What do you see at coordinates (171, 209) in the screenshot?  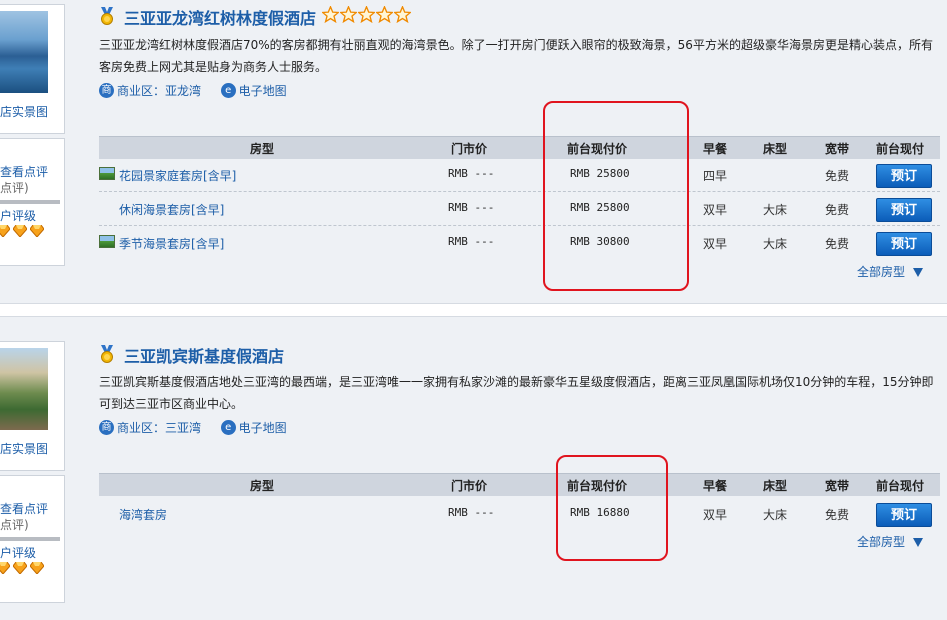 I see `room-name-link: 休闲海景套房[含早]` at bounding box center [171, 209].